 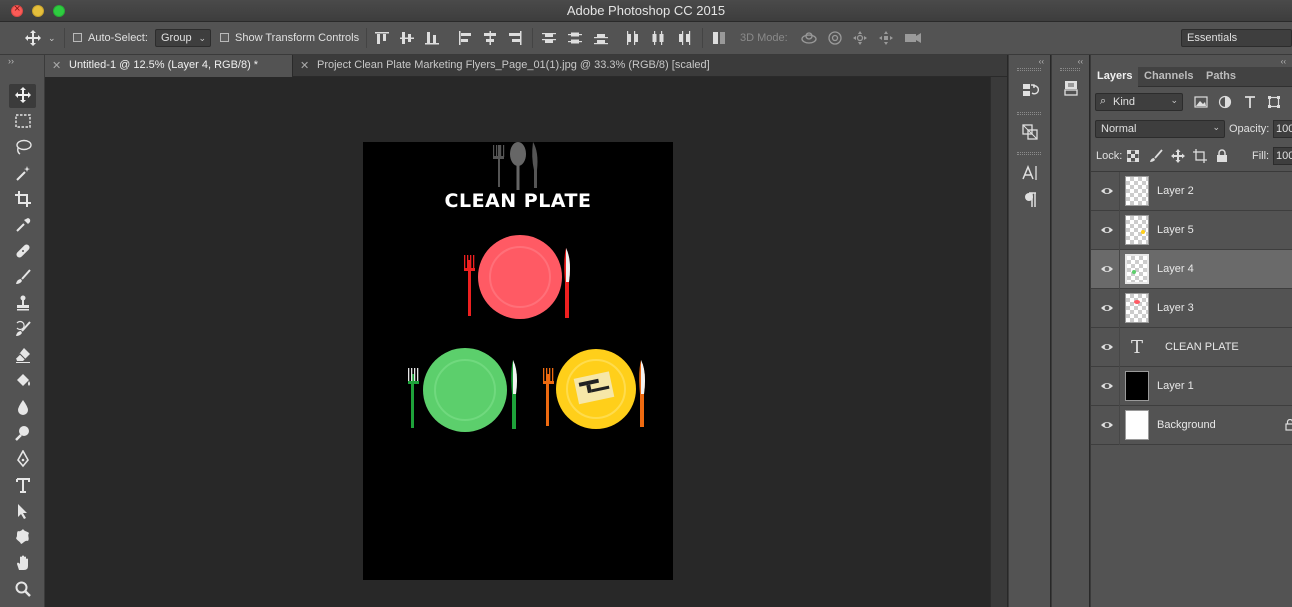 What do you see at coordinates (1191, 347) in the screenshot?
I see `layer-row-clean-plate-text: T CLEAN PLATE` at bounding box center [1191, 347].